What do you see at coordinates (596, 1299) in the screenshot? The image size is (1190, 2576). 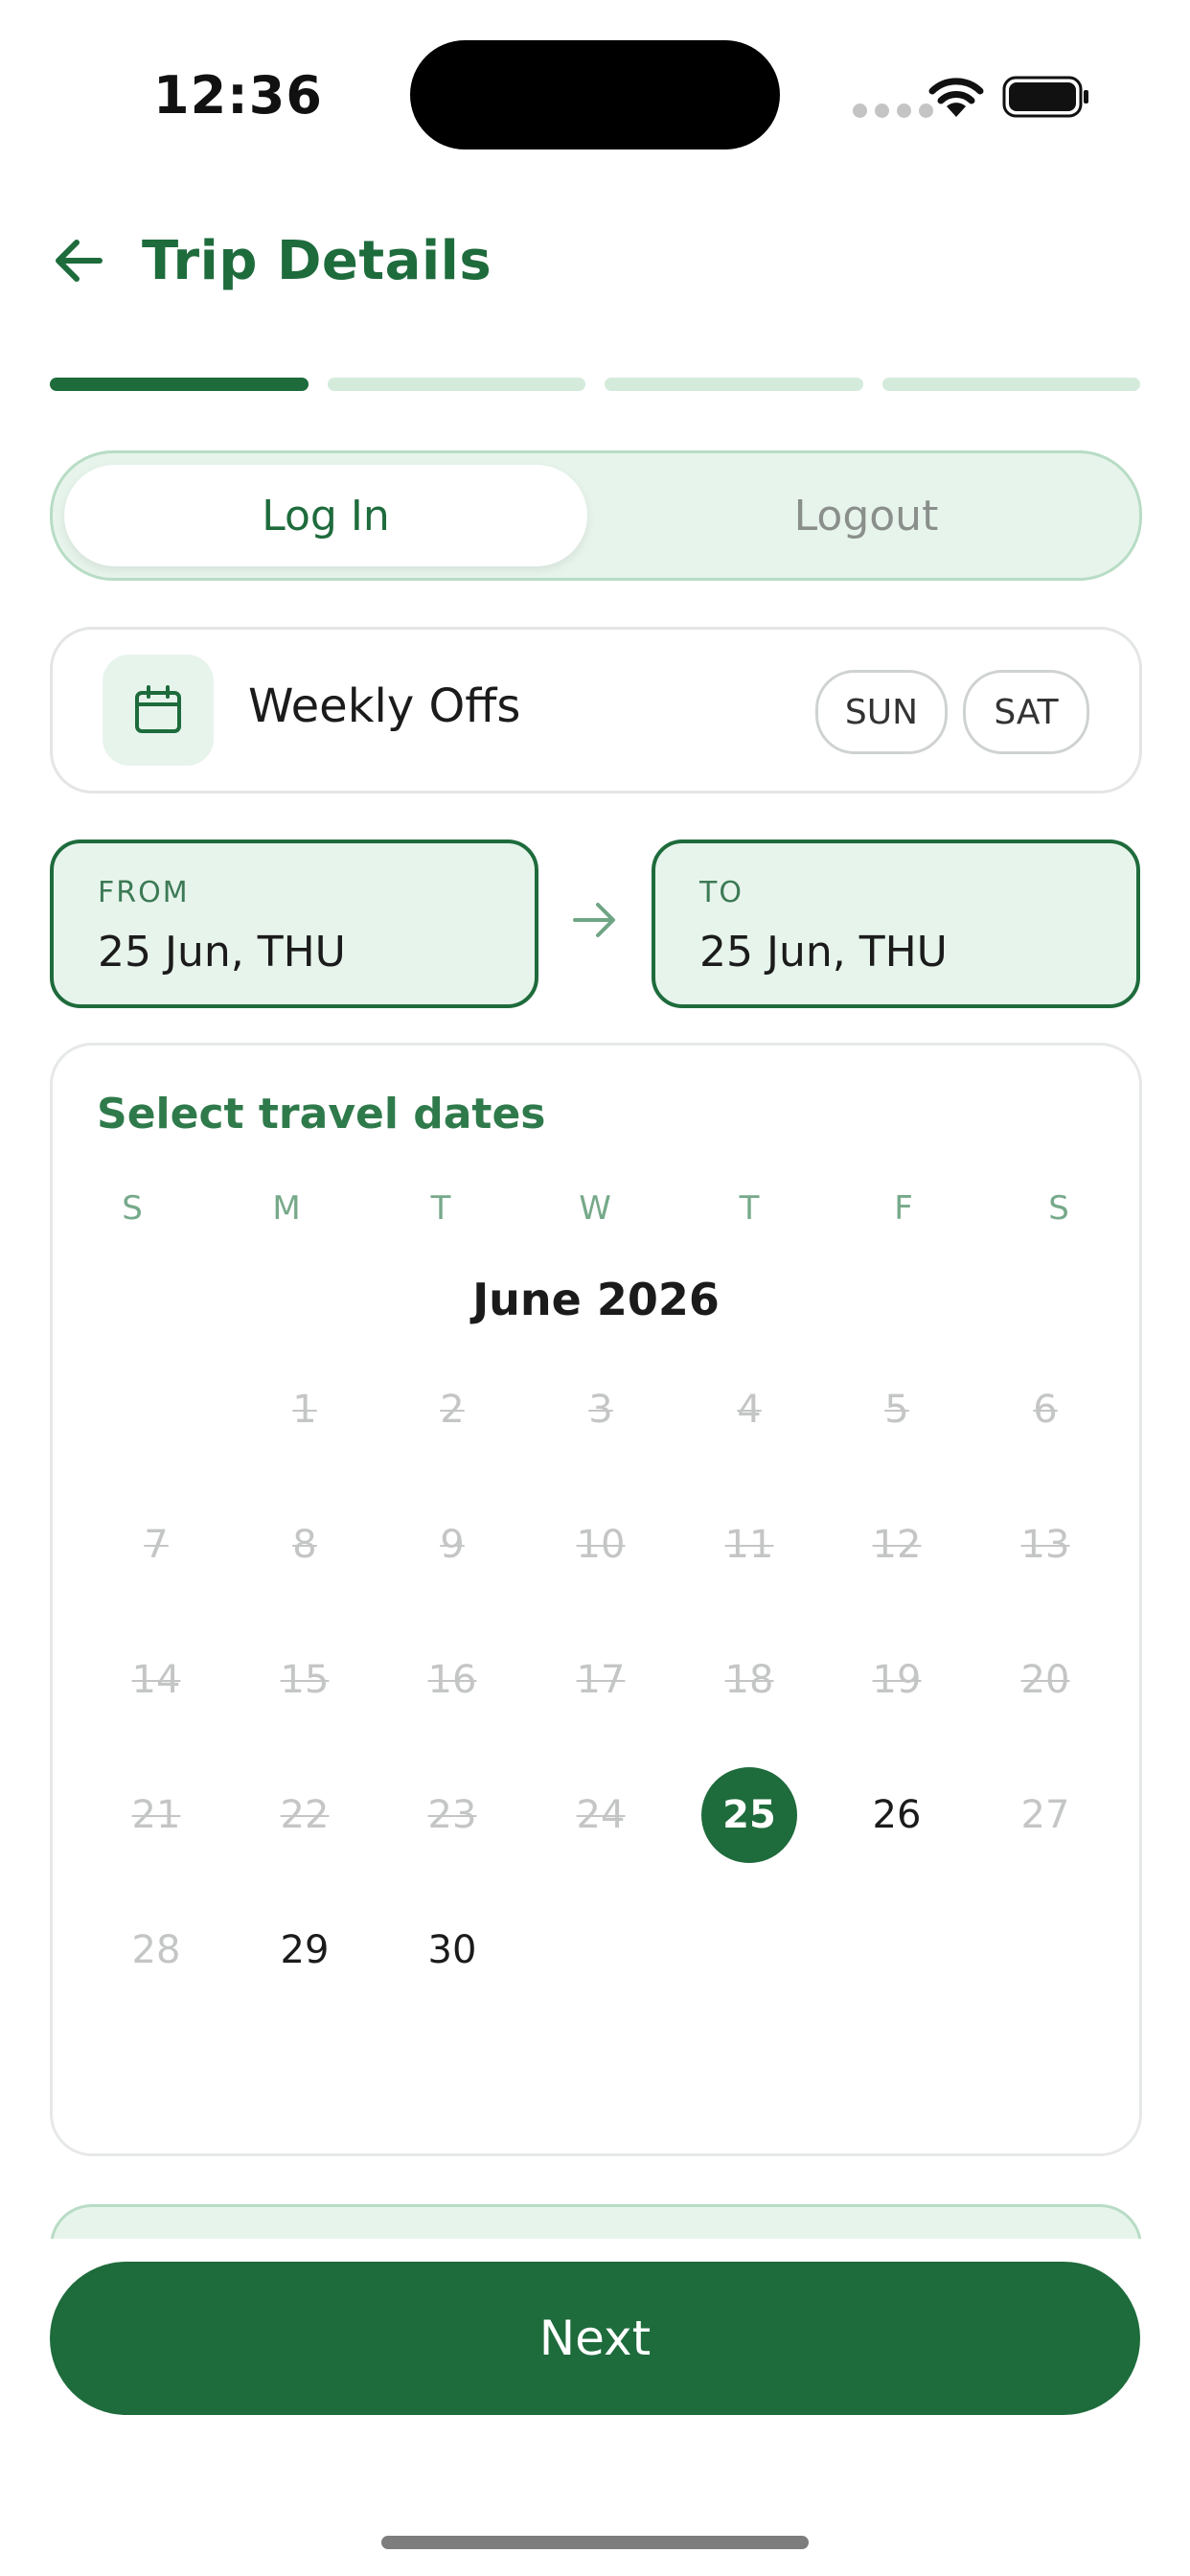 I see `month-label: June 2026` at bounding box center [596, 1299].